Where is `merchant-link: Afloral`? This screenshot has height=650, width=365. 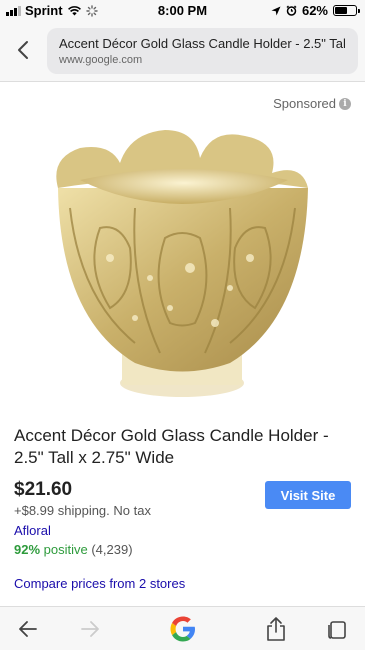
merchant-link: Afloral is located at coordinates (32, 530).